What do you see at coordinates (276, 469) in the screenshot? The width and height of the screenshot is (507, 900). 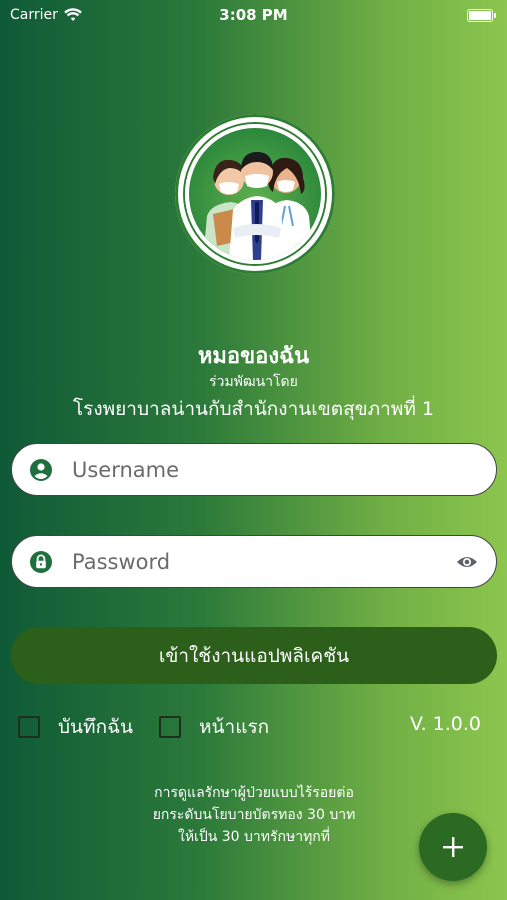 I see `username-input` at bounding box center [276, 469].